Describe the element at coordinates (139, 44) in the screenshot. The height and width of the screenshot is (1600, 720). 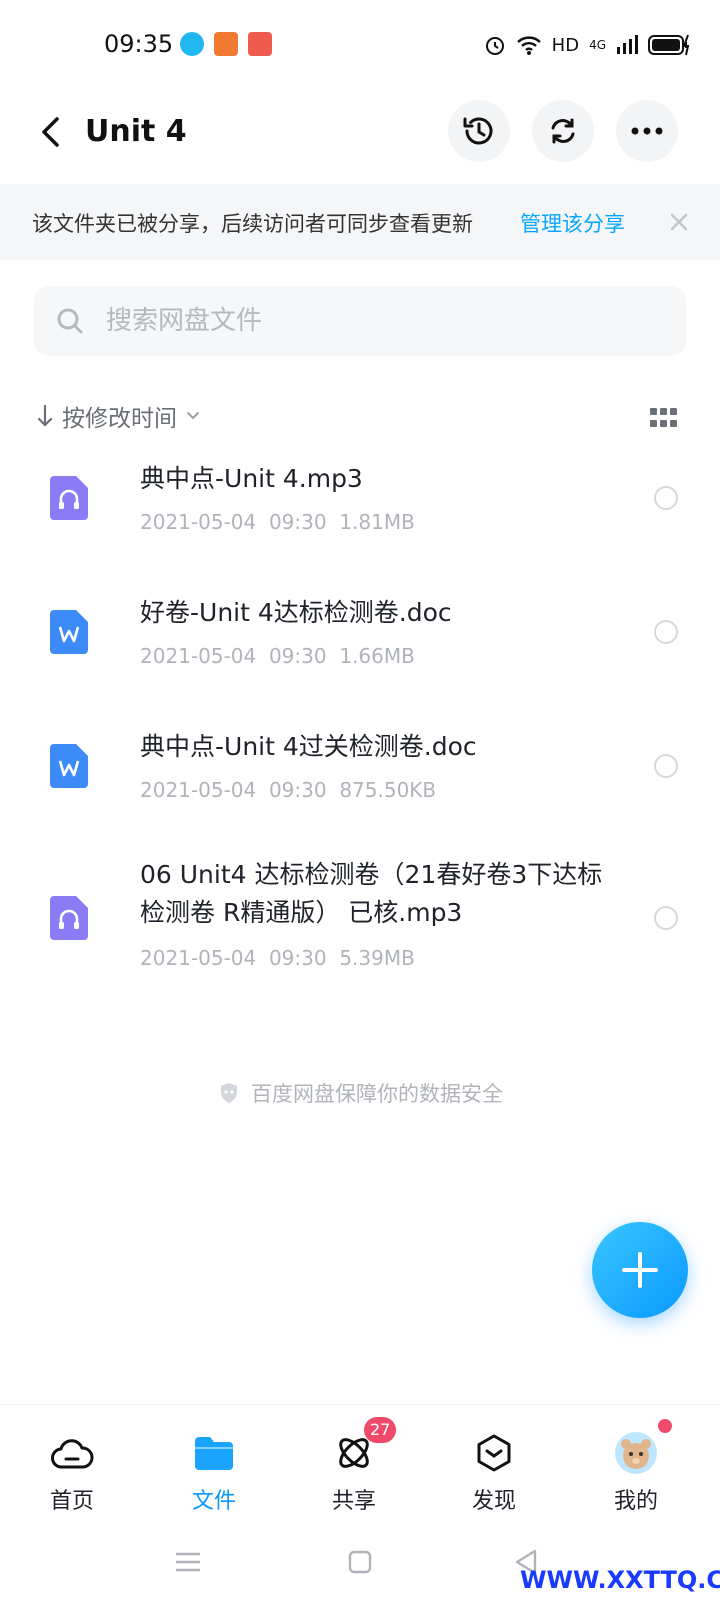
I see `status-time: 09:35` at that location.